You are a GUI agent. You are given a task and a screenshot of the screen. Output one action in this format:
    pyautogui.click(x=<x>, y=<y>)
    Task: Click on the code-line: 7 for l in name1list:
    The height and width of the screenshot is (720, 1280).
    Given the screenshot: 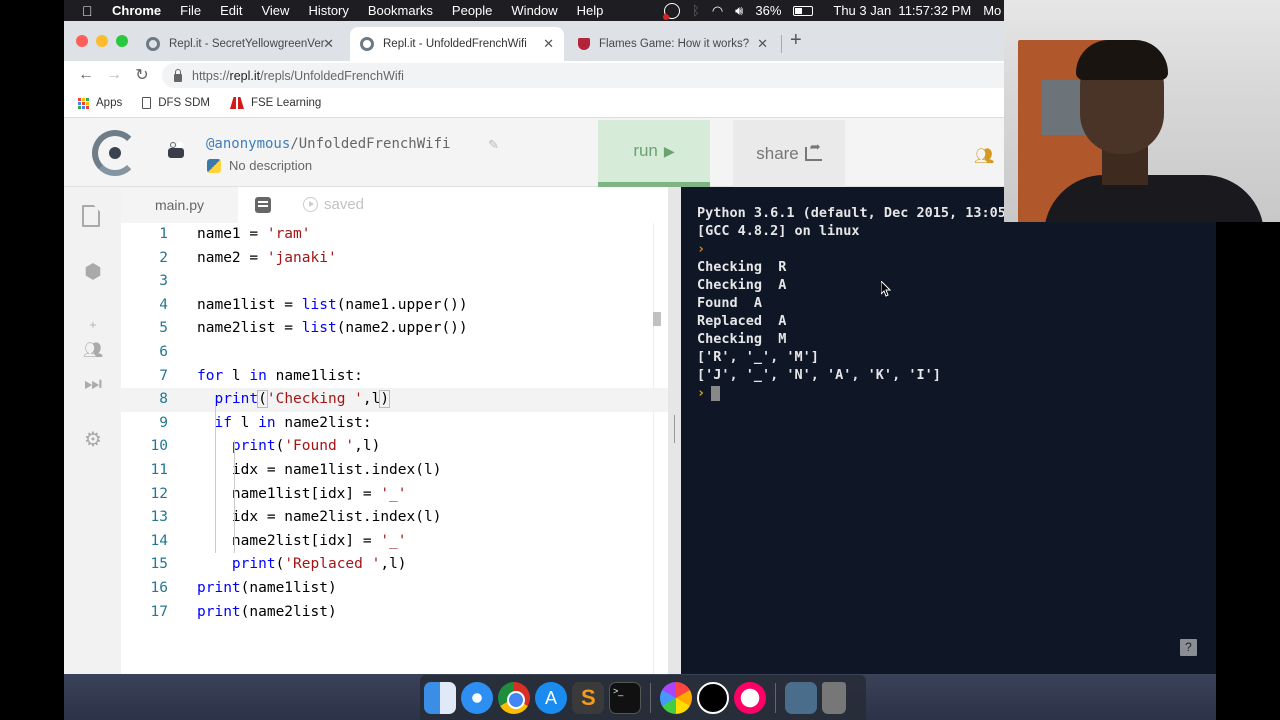 What is the action you would take?
    pyautogui.click(x=394, y=377)
    